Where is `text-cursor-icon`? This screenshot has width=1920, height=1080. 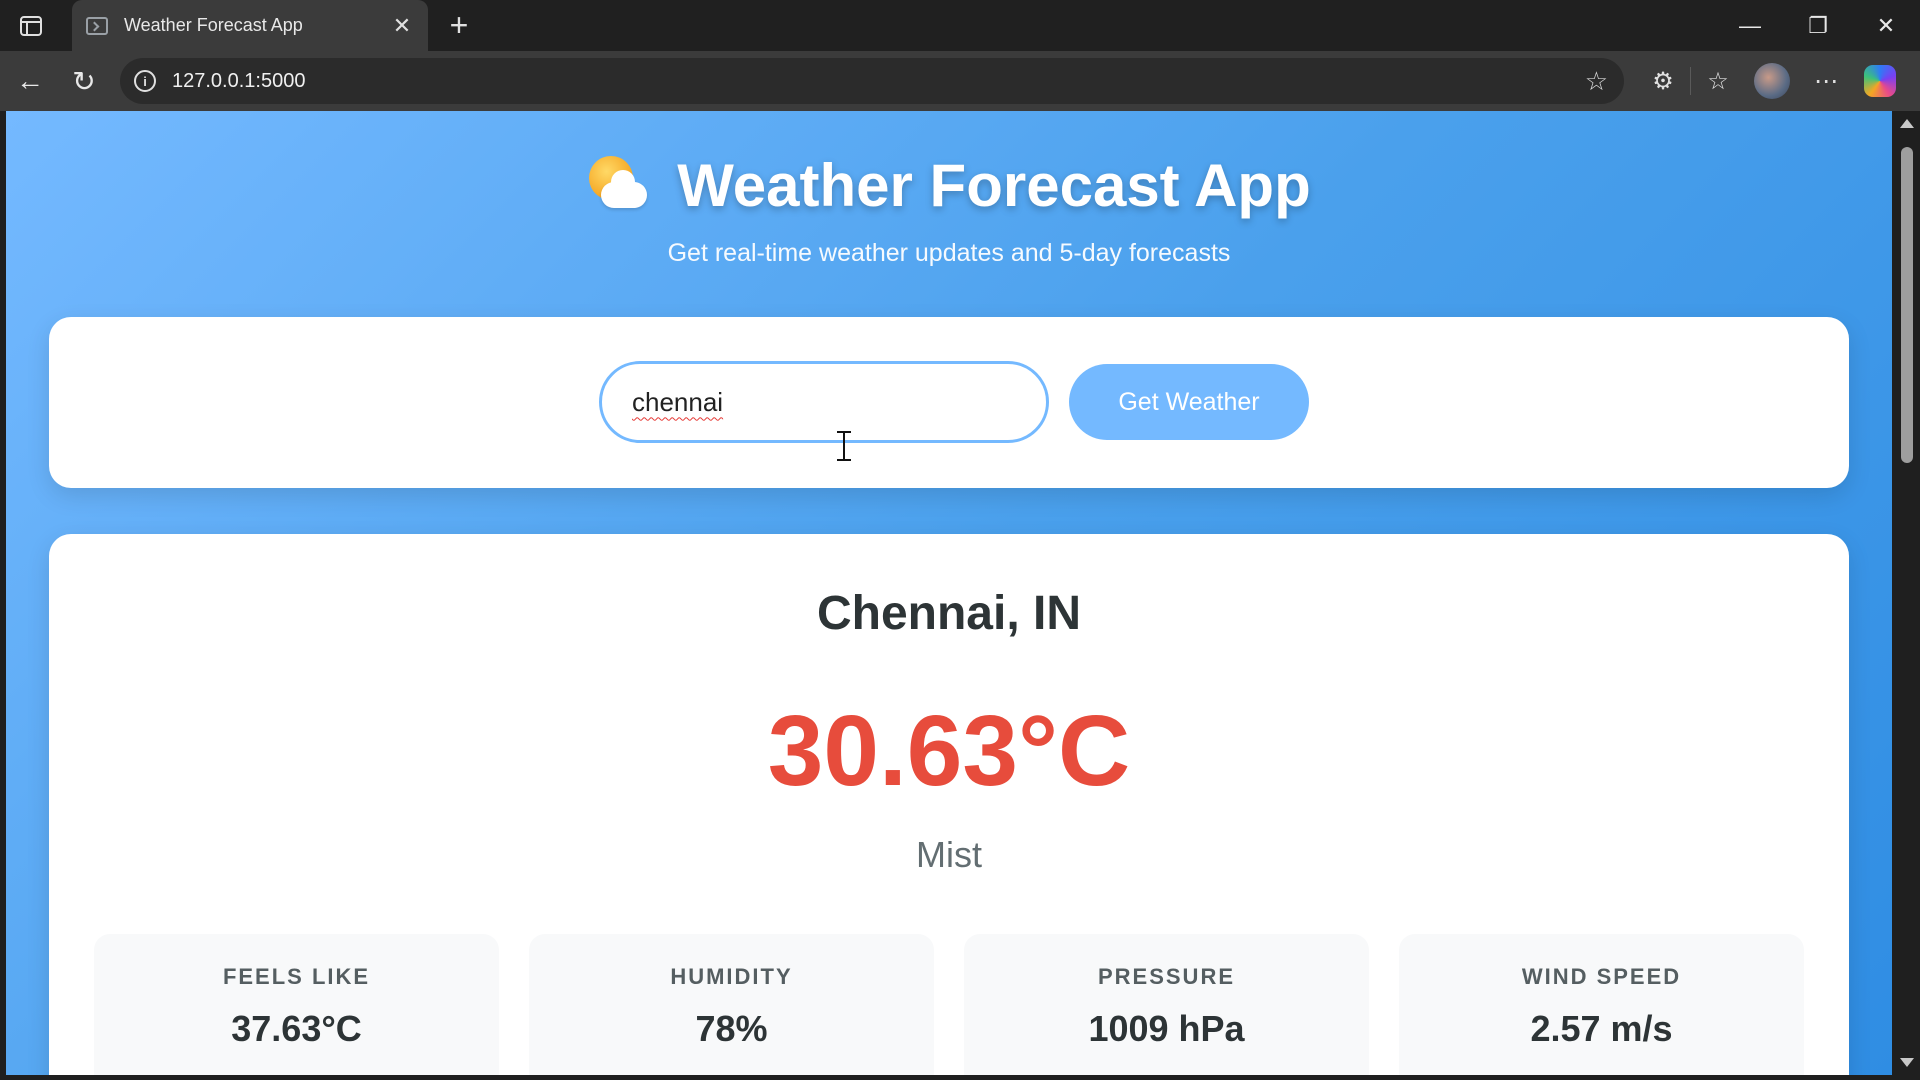 text-cursor-icon is located at coordinates (844, 446).